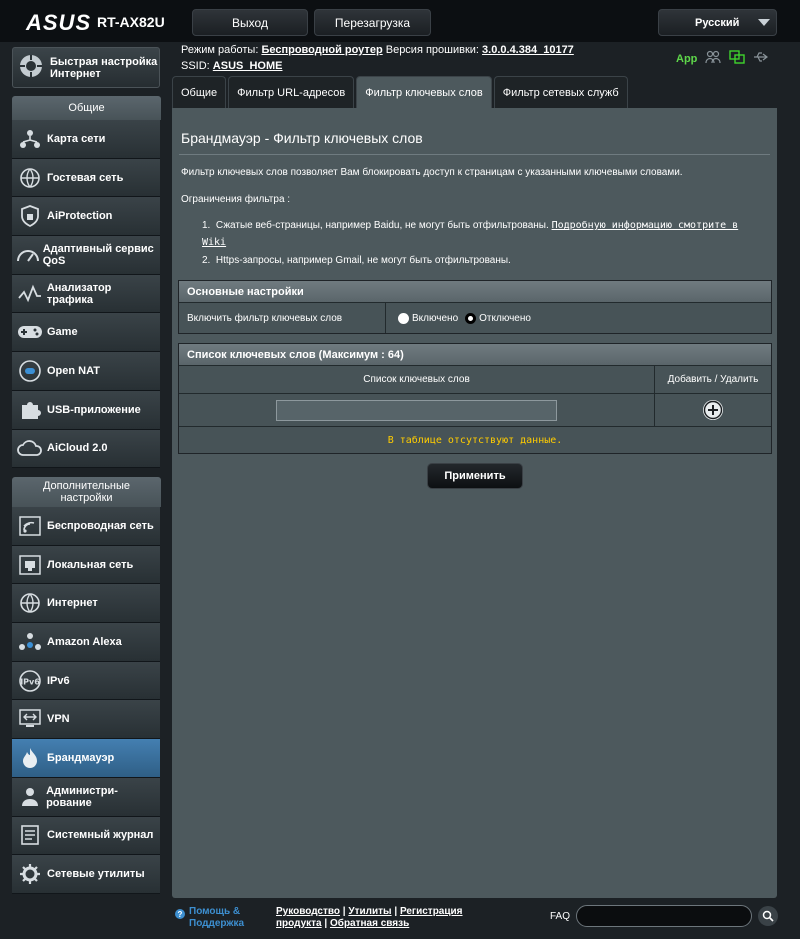 Image resolution: width=800 pixels, height=939 pixels. What do you see at coordinates (30, 681) in the screenshot?
I see `ipv6-icon: IPv6` at bounding box center [30, 681].